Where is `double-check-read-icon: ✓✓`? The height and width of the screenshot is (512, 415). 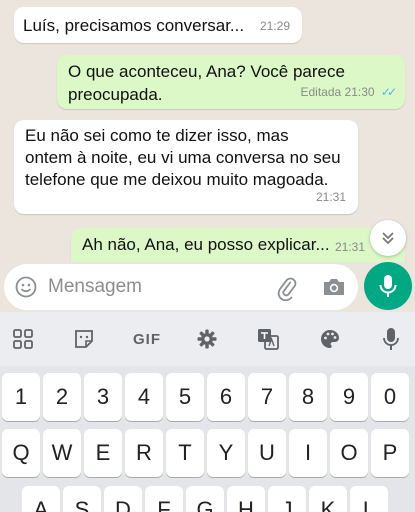 double-check-read-icon: ✓✓ is located at coordinates (388, 92).